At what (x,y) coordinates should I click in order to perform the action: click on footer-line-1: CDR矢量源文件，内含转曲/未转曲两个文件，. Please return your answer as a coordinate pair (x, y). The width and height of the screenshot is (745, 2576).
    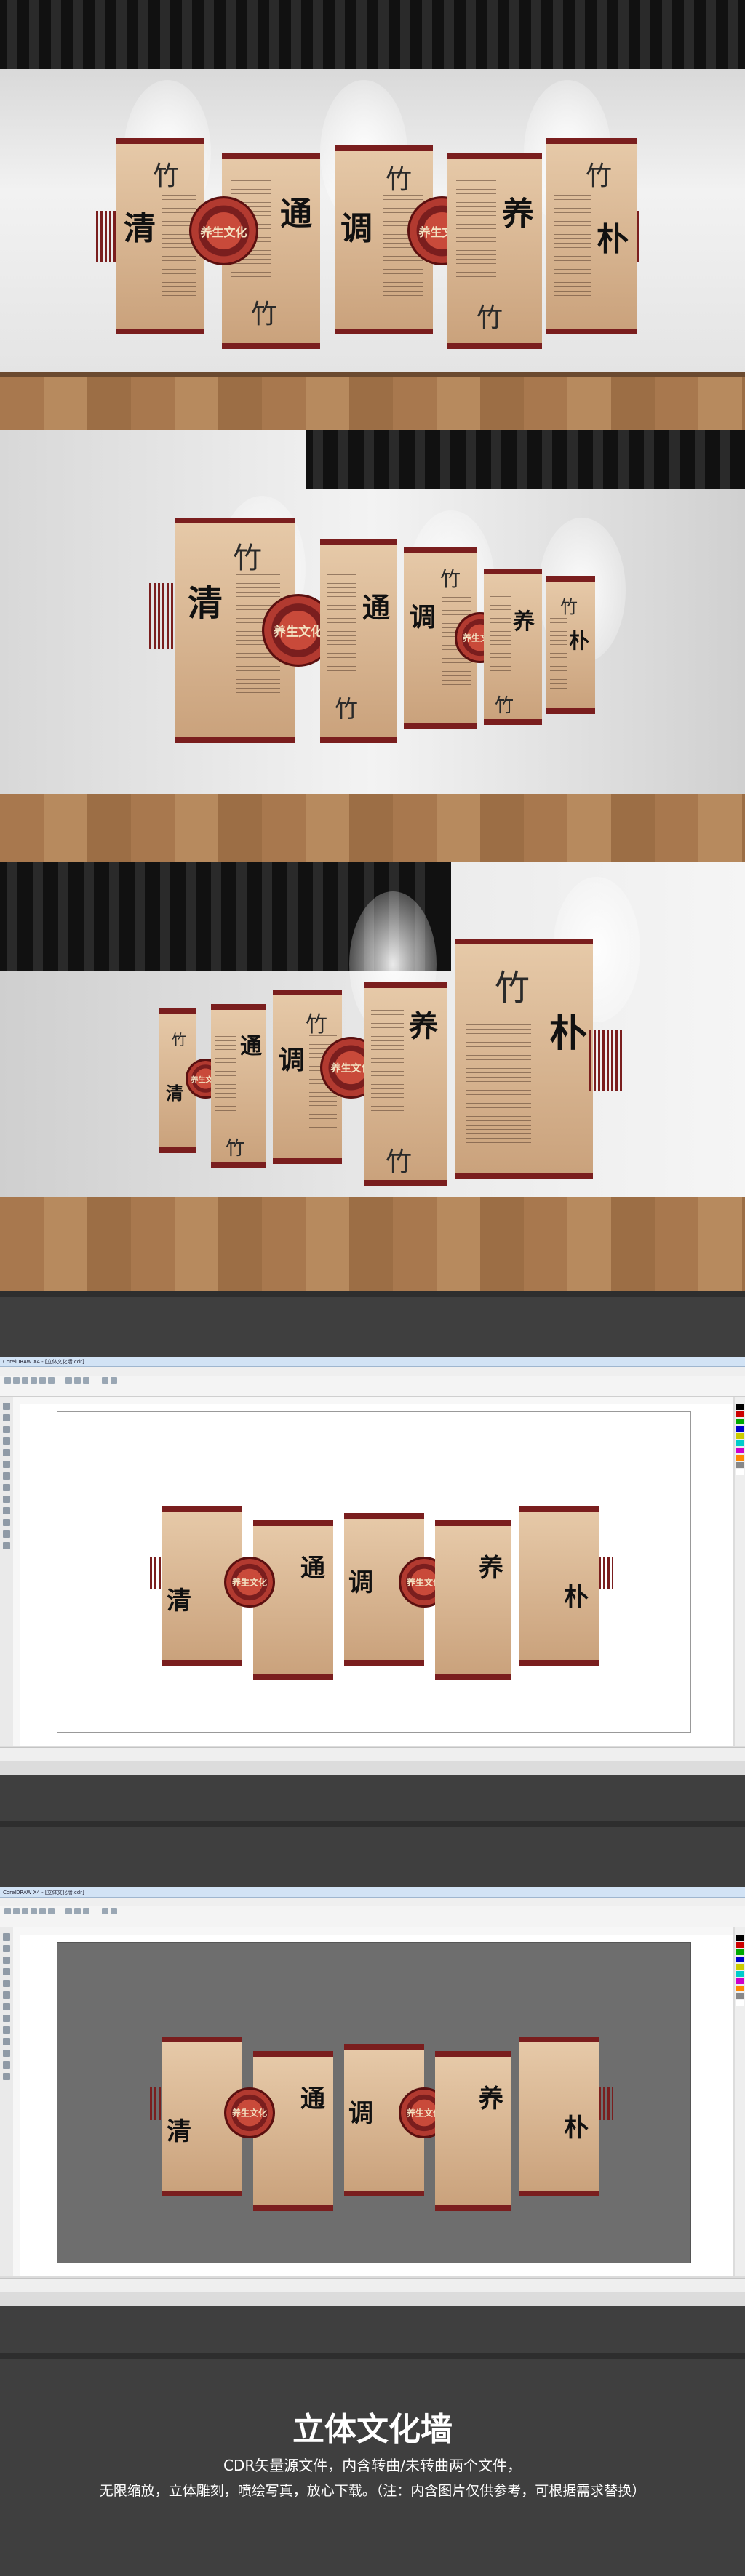
    Looking at the image, I should click on (372, 2466).